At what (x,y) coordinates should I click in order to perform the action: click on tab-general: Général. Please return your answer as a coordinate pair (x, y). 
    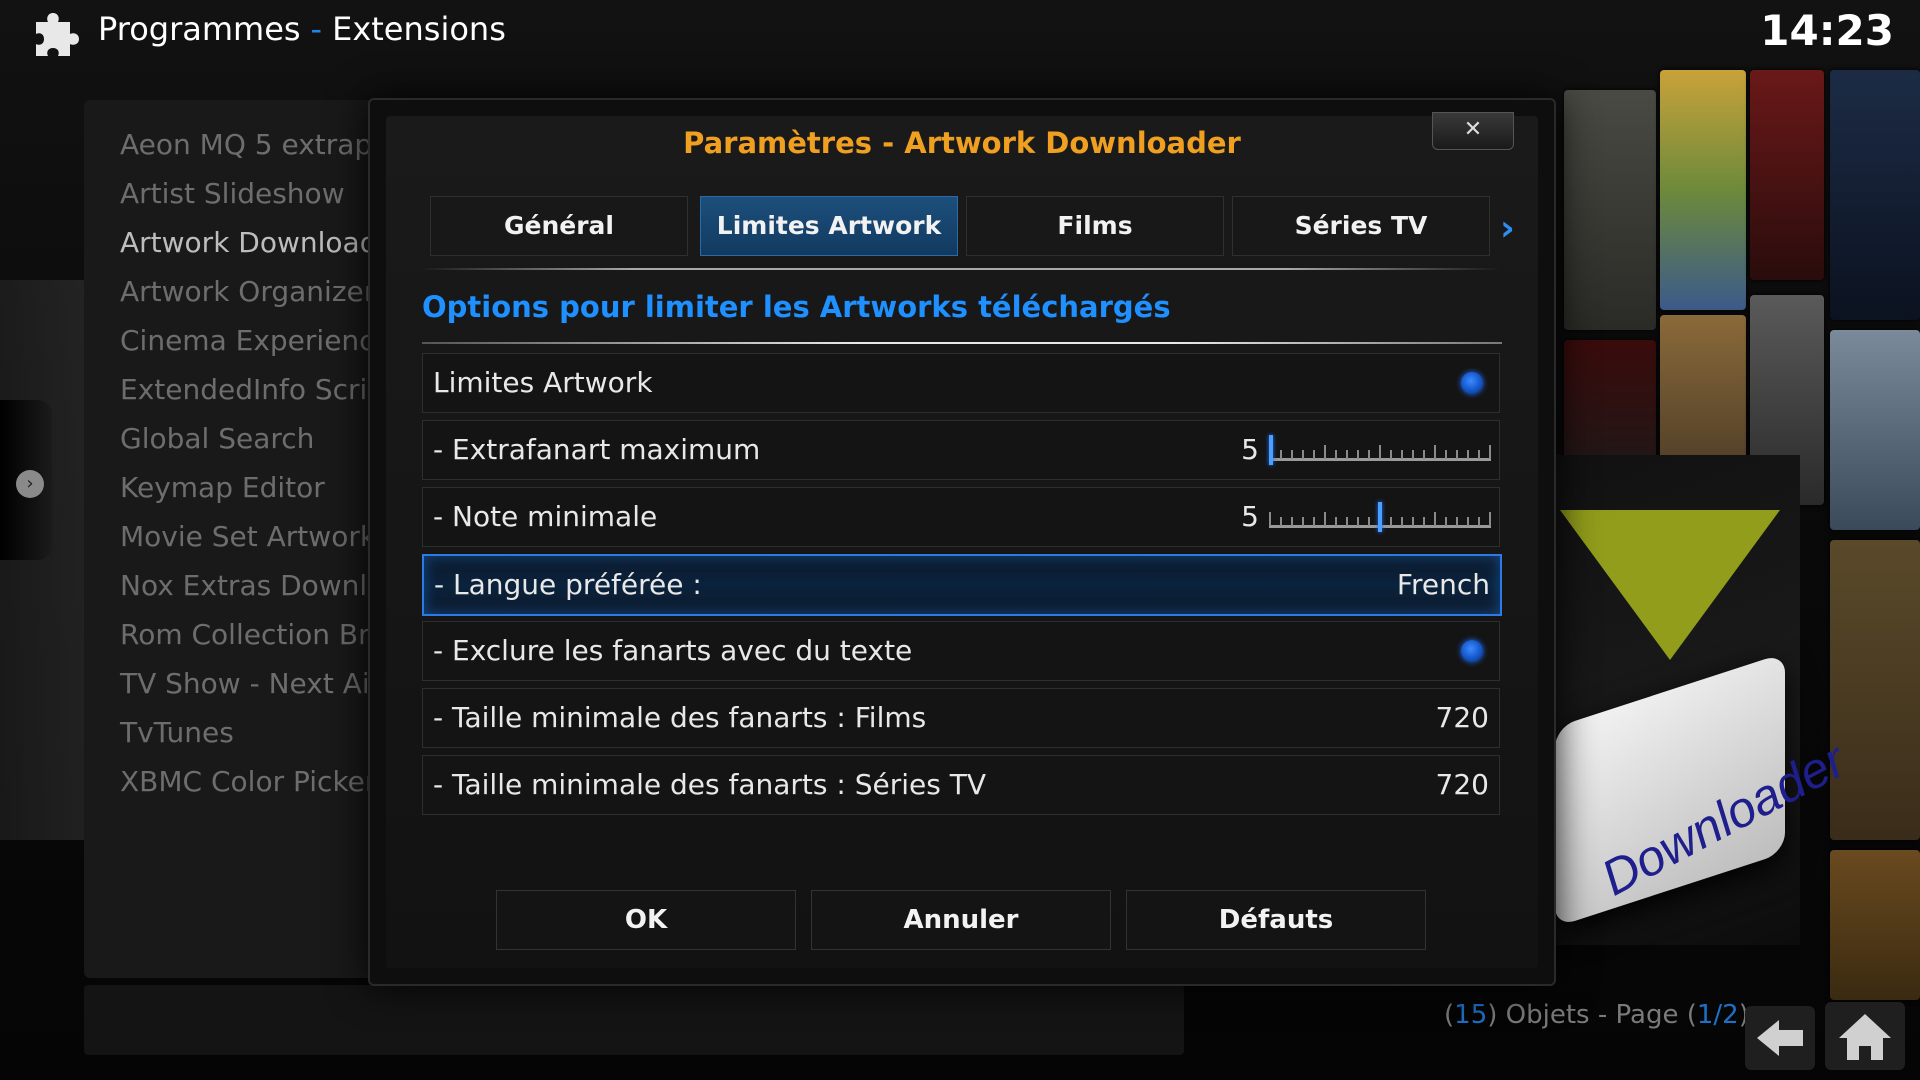
    Looking at the image, I should click on (559, 226).